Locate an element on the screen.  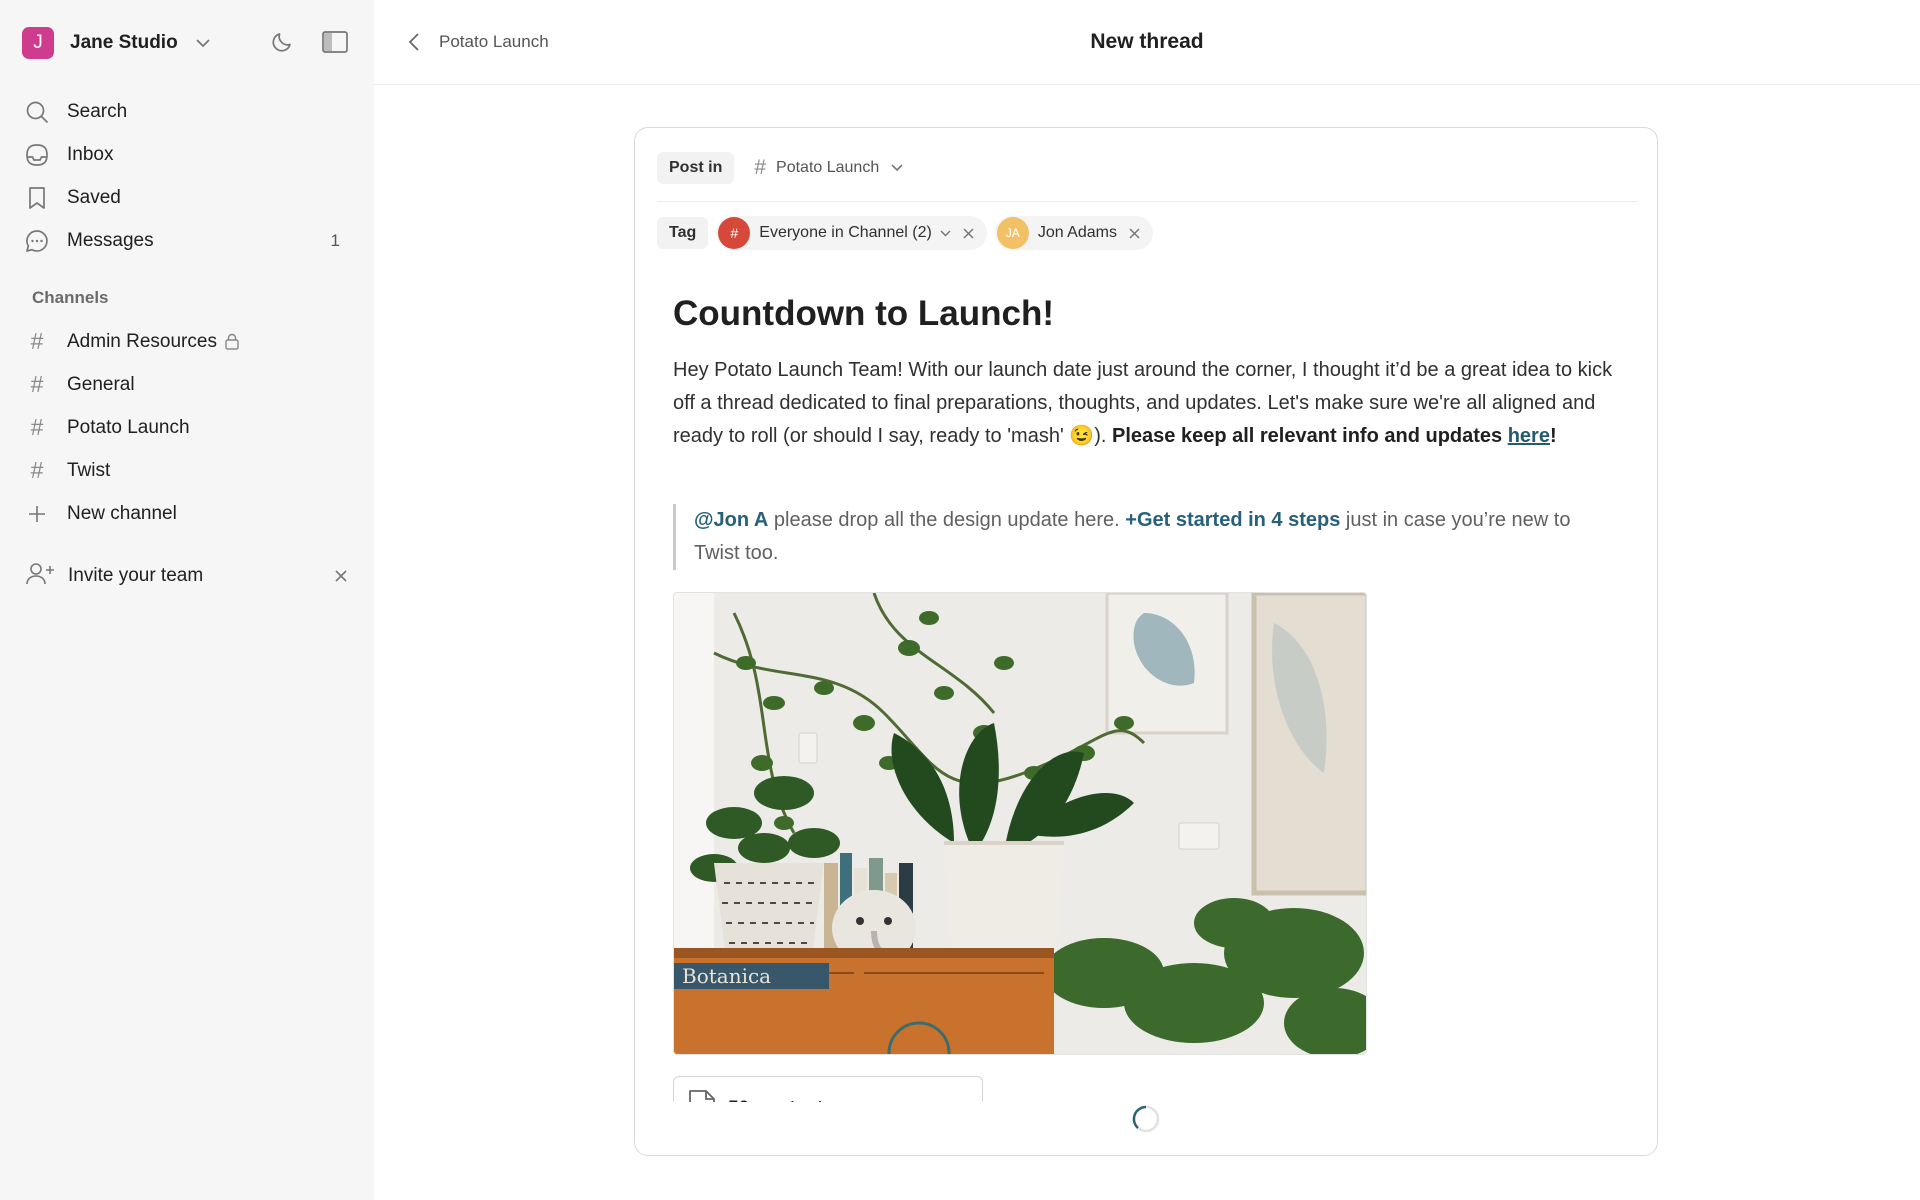
chat-bubble-icon is located at coordinates (37, 241).